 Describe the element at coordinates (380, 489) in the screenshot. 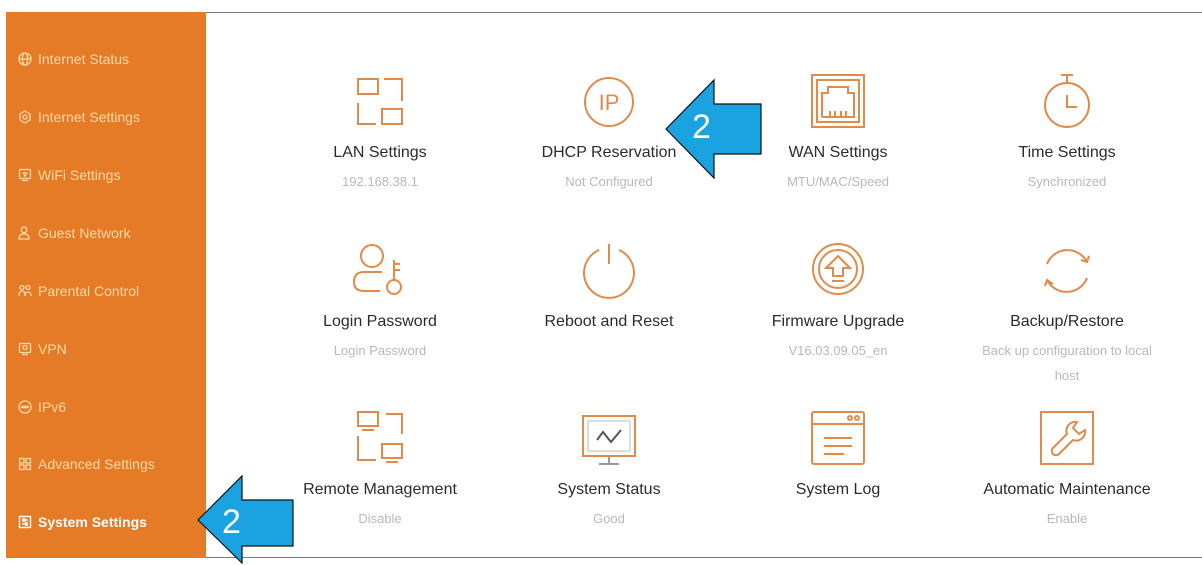

I see `tile-label: Remote Management` at that location.